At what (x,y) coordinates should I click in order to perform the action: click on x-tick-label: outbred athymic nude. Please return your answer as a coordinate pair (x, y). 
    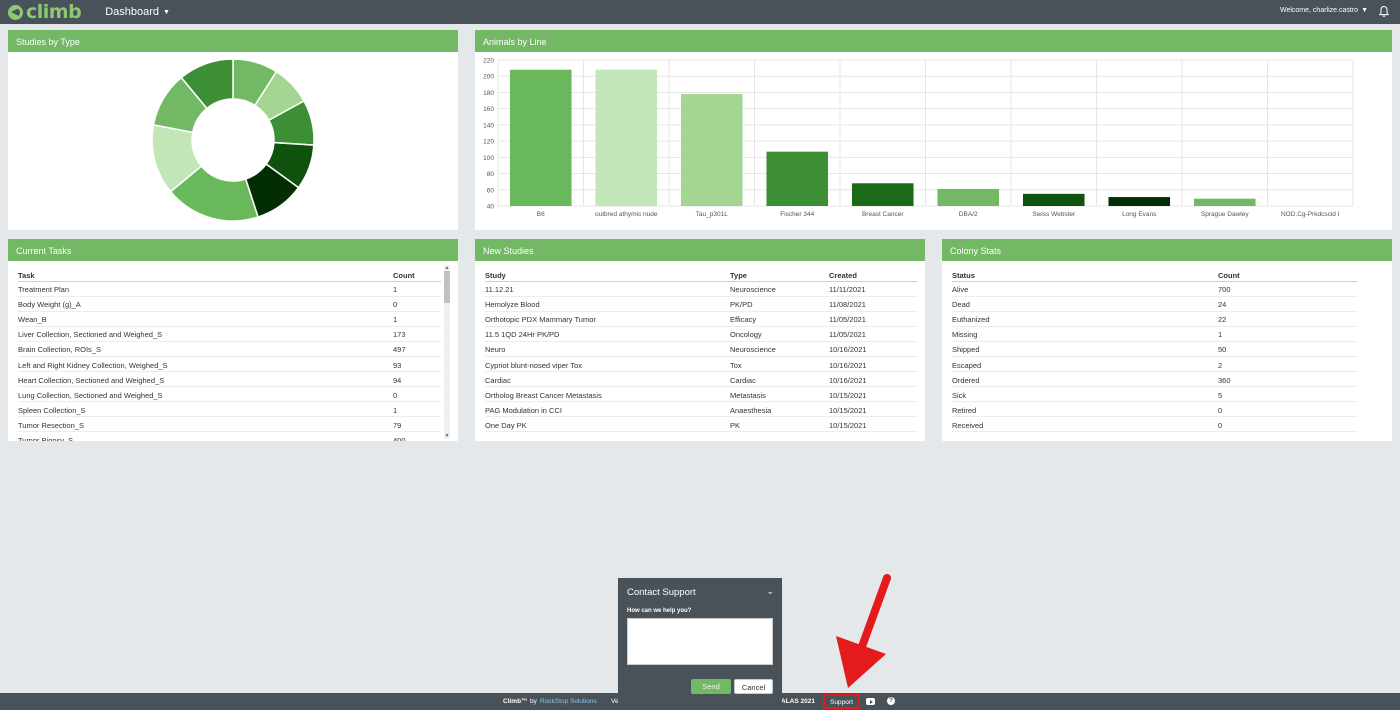
    Looking at the image, I should click on (626, 214).